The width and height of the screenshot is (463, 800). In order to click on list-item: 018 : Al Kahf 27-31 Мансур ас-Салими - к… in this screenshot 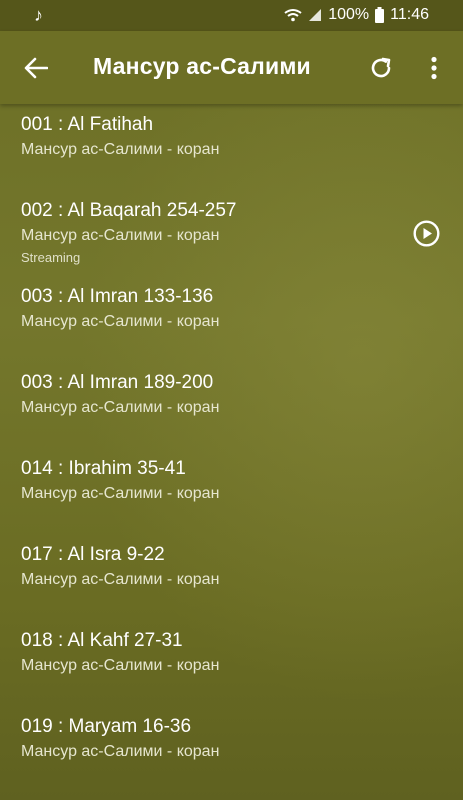, I will do `click(231, 663)`.